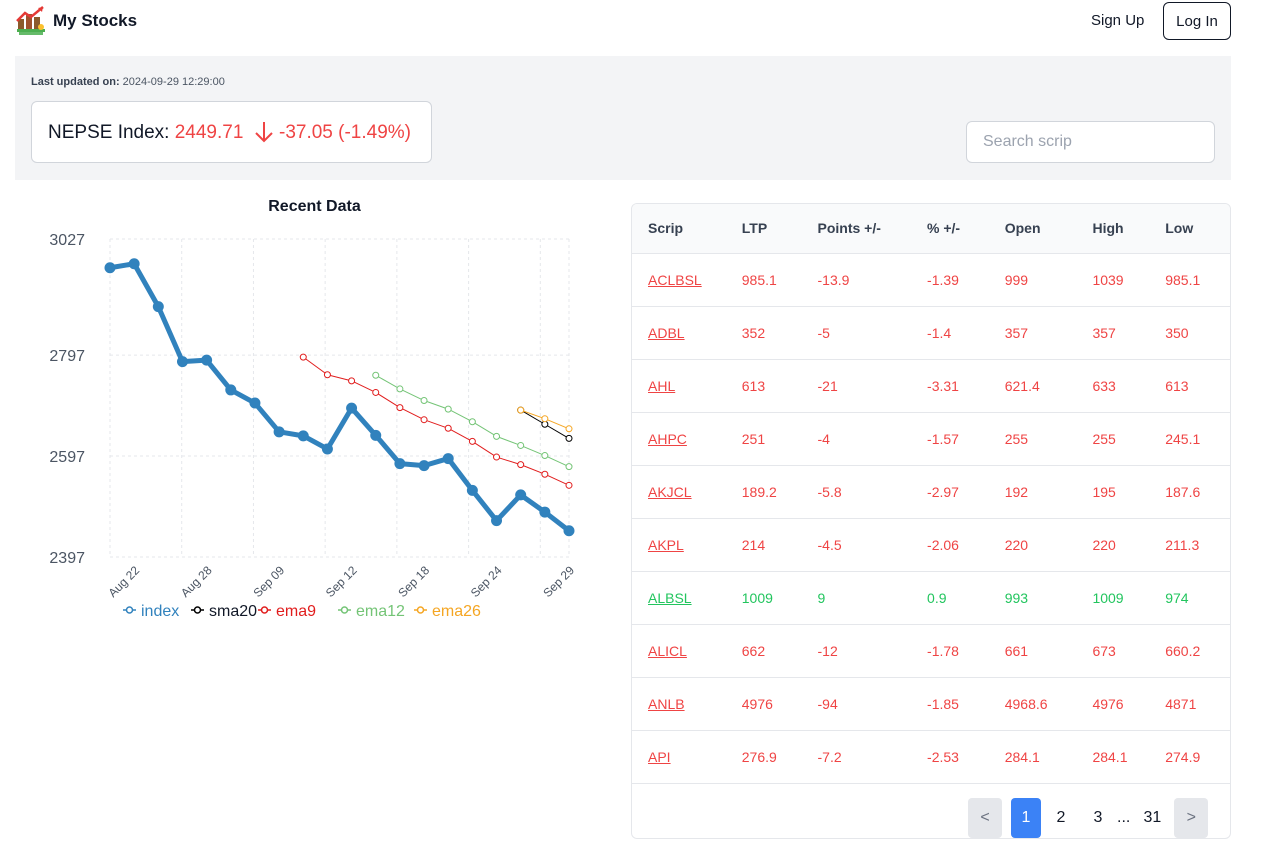 This screenshot has height=856, width=1275. I want to click on scrip-link: AHPC, so click(667, 439).